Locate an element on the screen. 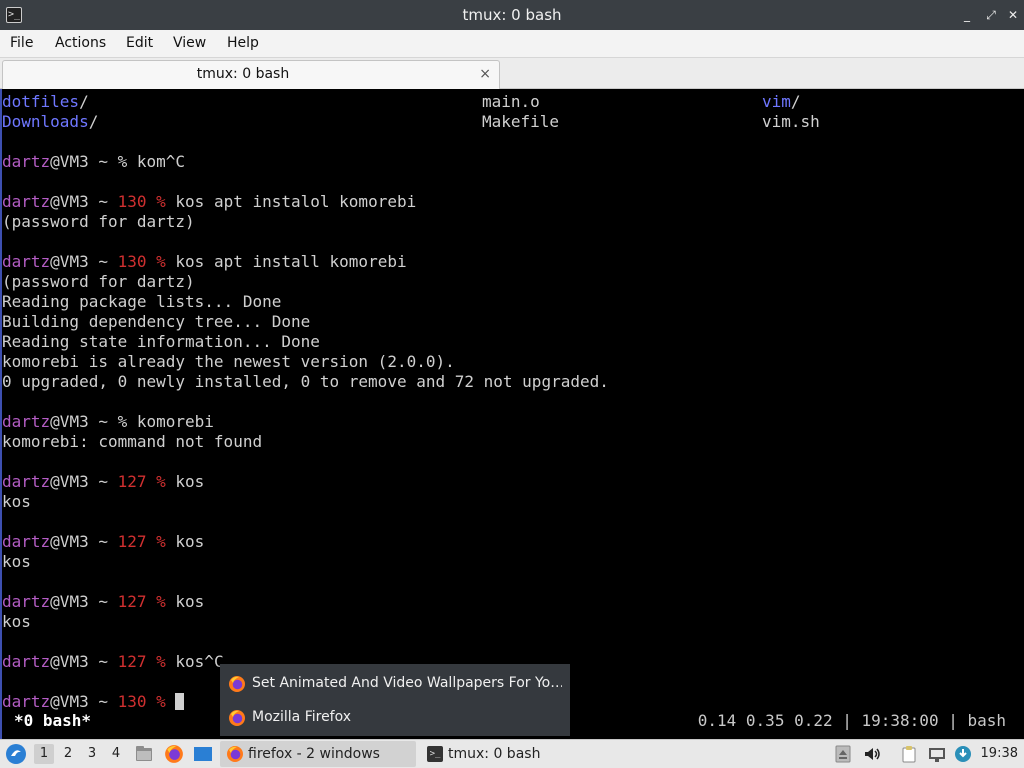 The image size is (1024, 768). workspace-2: 2 is located at coordinates (68, 754).